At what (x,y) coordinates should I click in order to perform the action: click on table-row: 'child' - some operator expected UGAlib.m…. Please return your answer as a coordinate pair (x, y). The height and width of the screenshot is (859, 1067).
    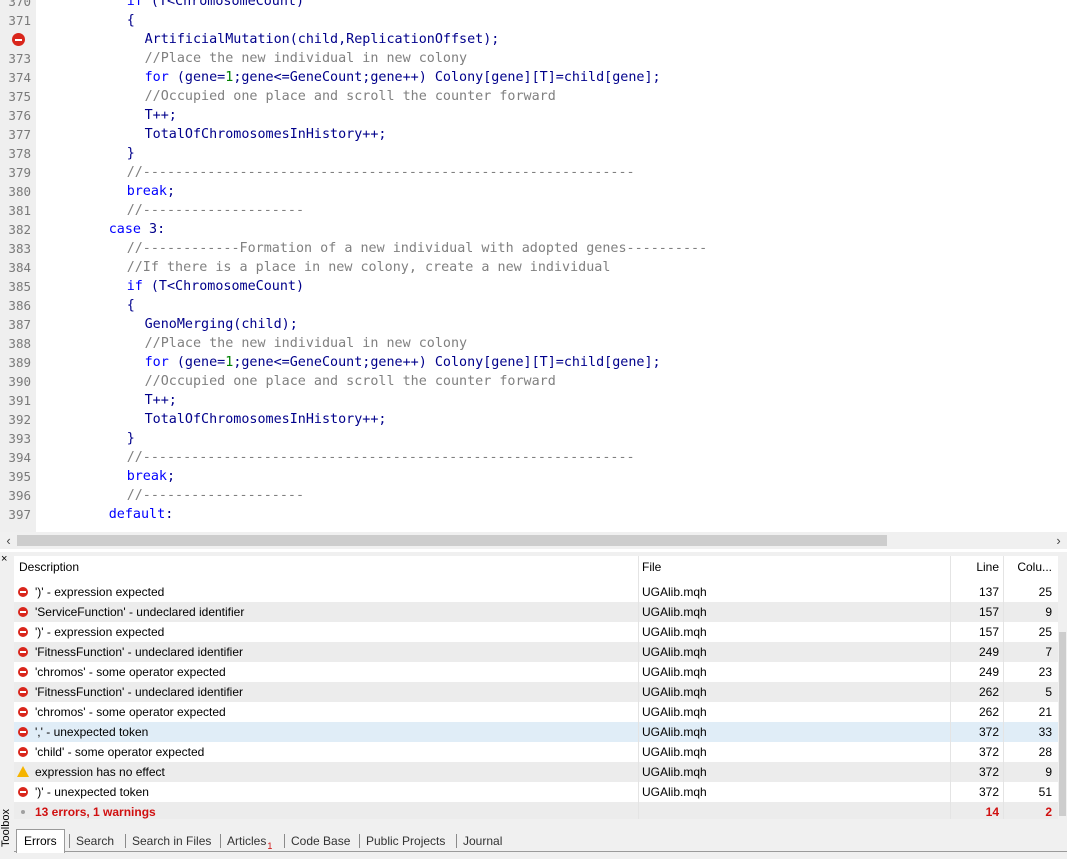
    Looking at the image, I should click on (536, 752).